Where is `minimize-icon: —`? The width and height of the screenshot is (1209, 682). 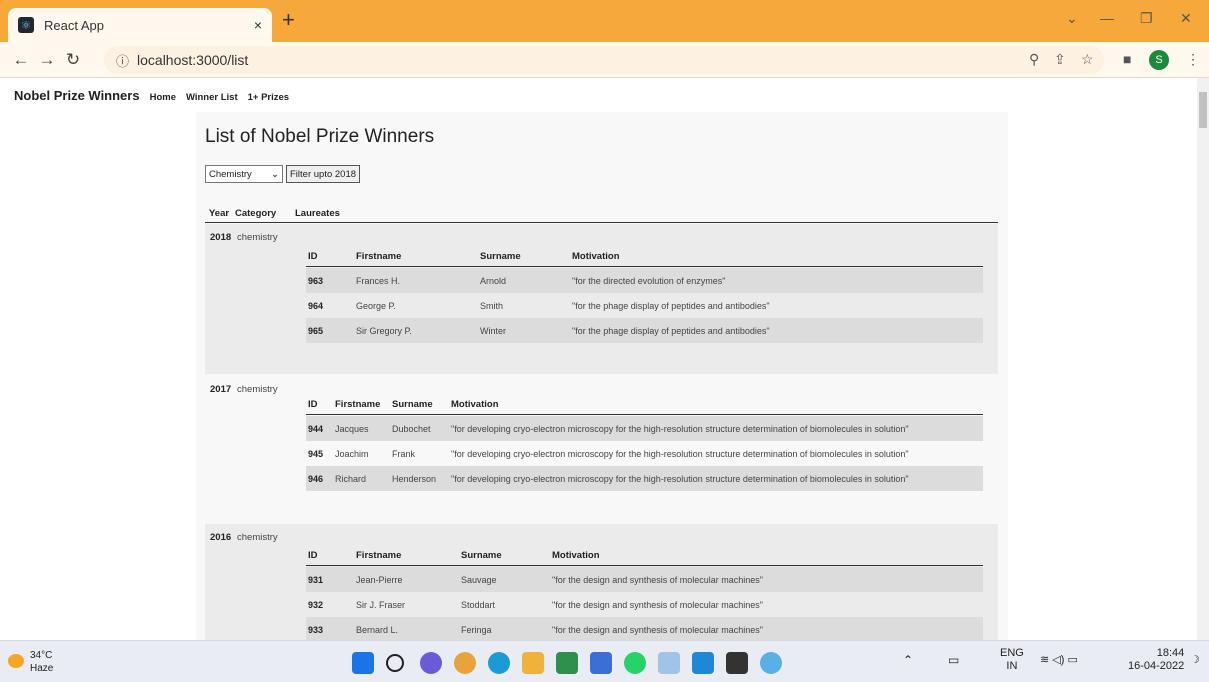
minimize-icon: — is located at coordinates (1107, 18).